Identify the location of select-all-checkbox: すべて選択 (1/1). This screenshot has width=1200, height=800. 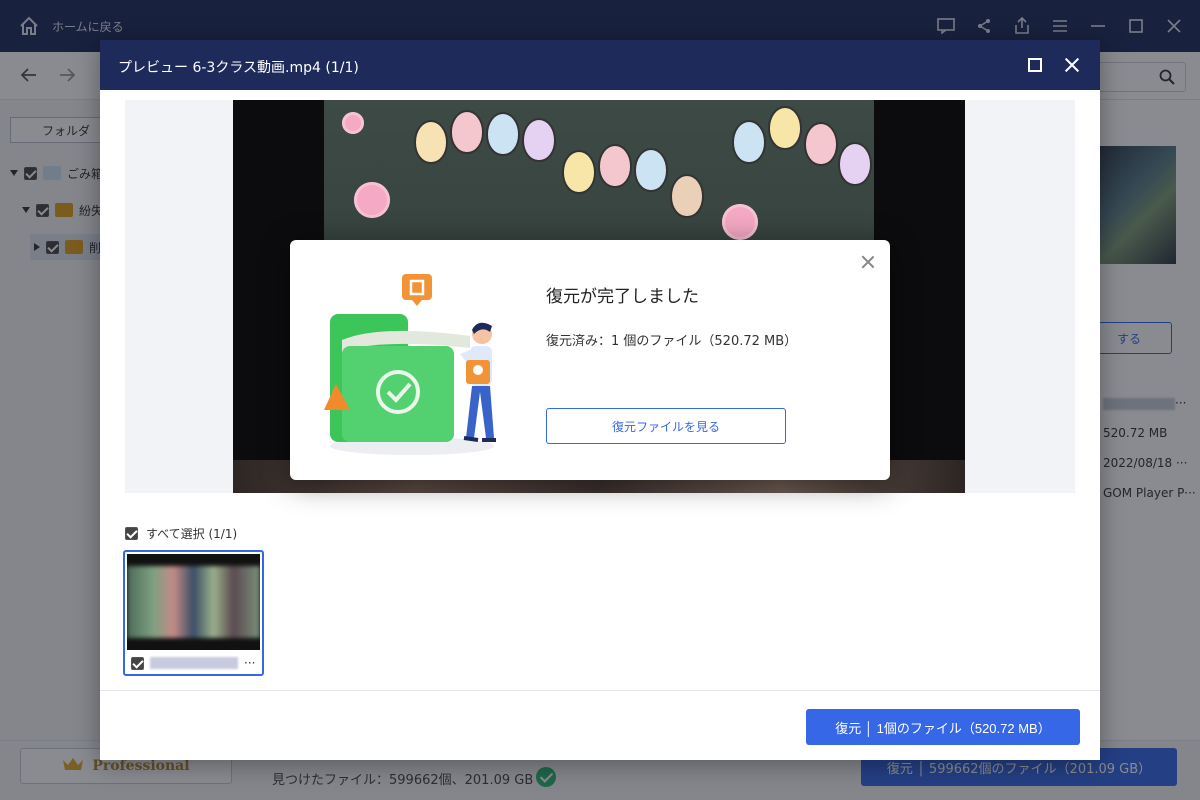
(181, 533).